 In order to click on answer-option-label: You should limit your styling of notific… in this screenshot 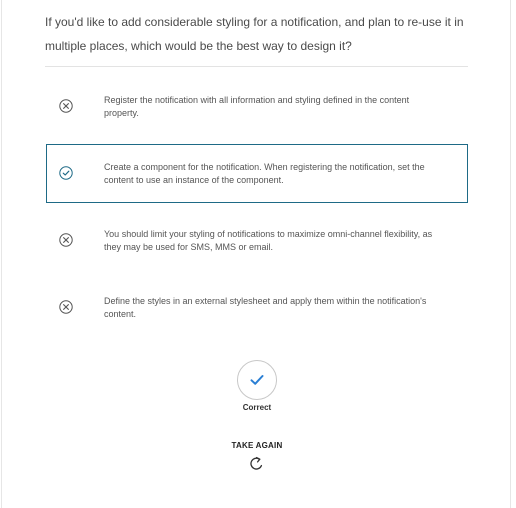, I will do `click(268, 240)`.